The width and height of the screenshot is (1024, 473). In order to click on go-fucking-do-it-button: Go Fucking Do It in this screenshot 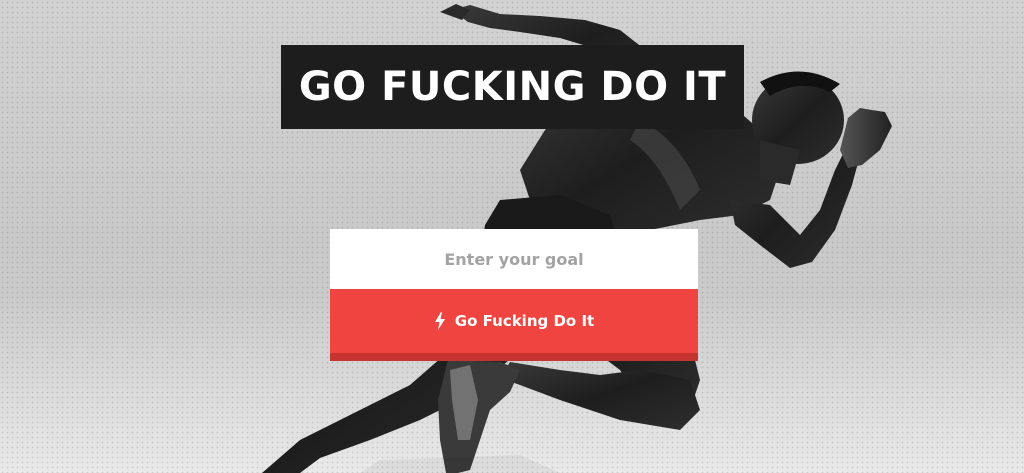, I will do `click(514, 325)`.